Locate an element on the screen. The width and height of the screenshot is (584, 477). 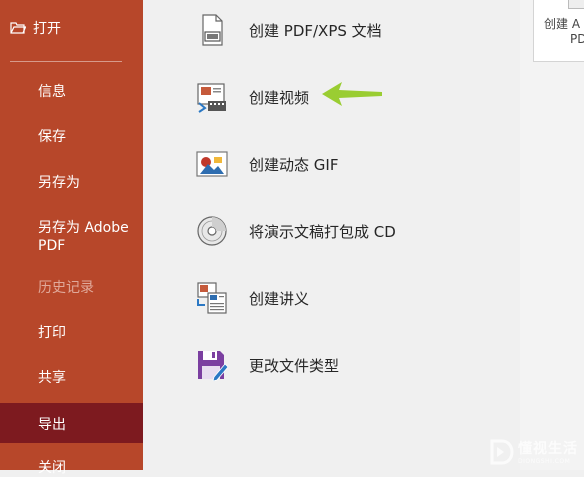
export-option-package-cd: 将演示文稿打包成 CD is located at coordinates (295, 231).